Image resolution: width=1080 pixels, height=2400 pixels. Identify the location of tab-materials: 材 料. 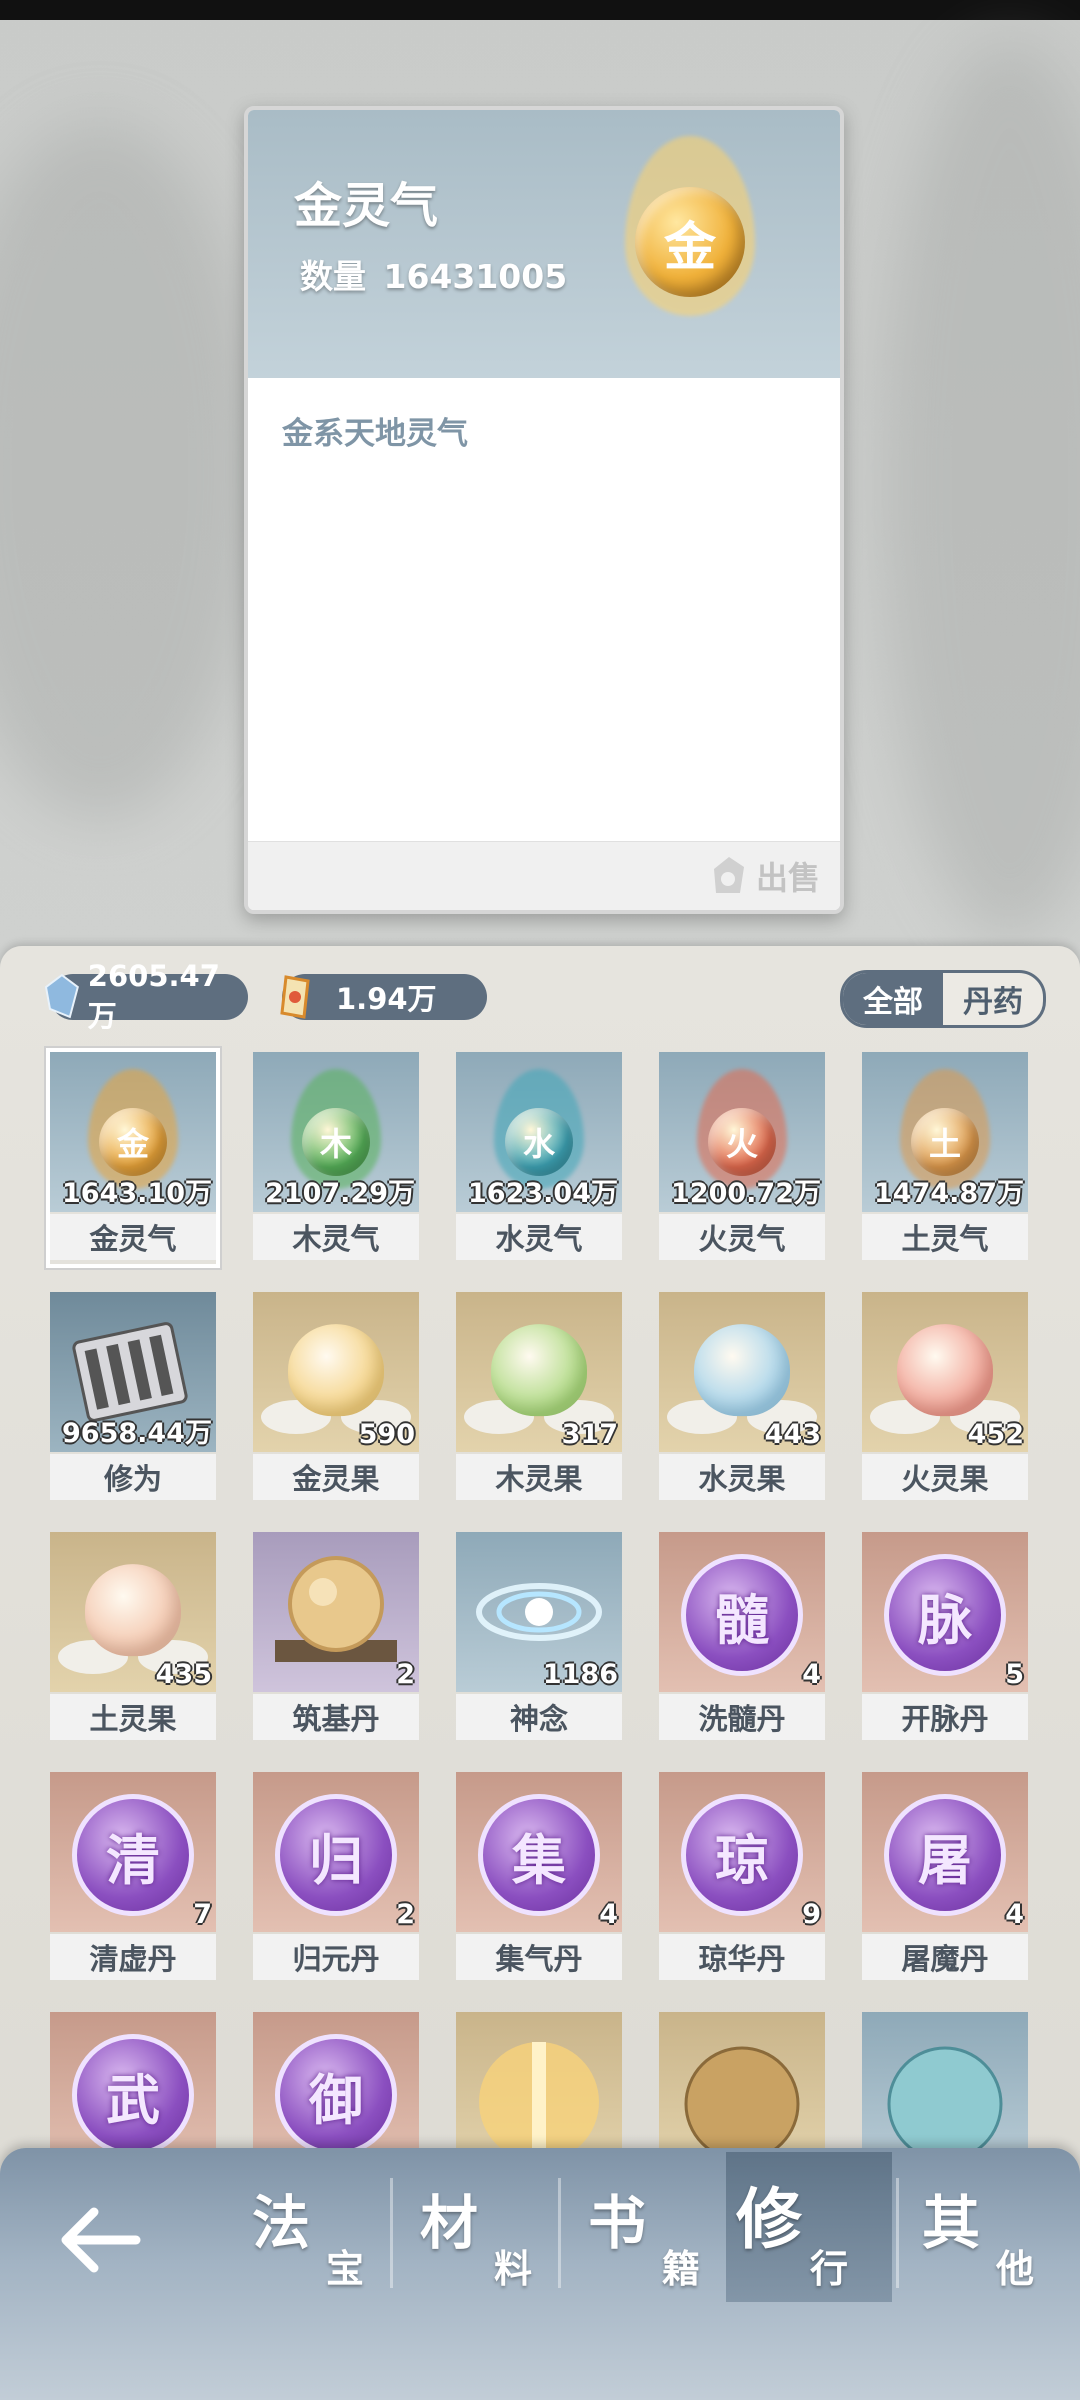
(493, 2233).